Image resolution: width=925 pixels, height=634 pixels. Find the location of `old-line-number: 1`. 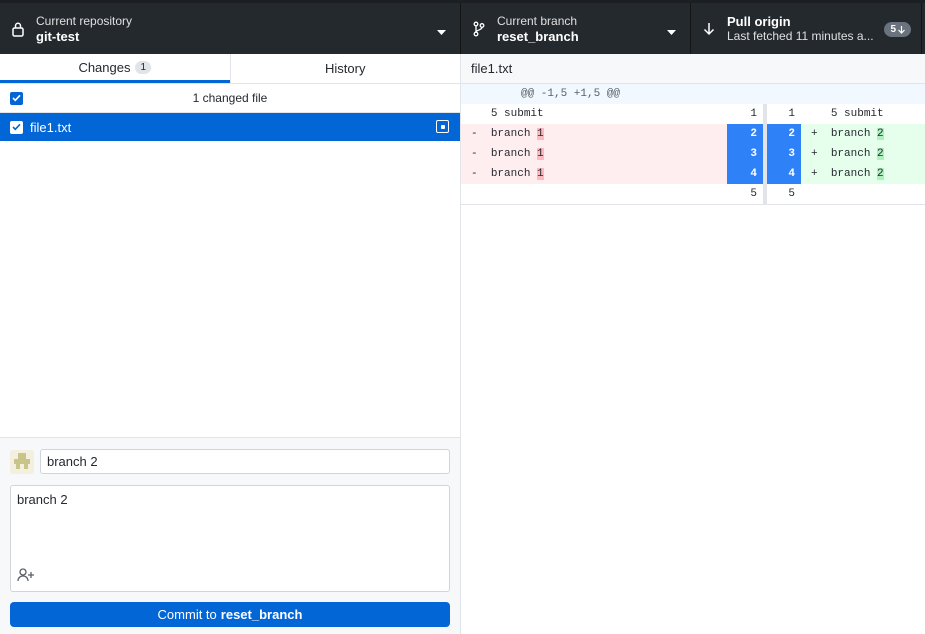

old-line-number: 1 is located at coordinates (745, 114).